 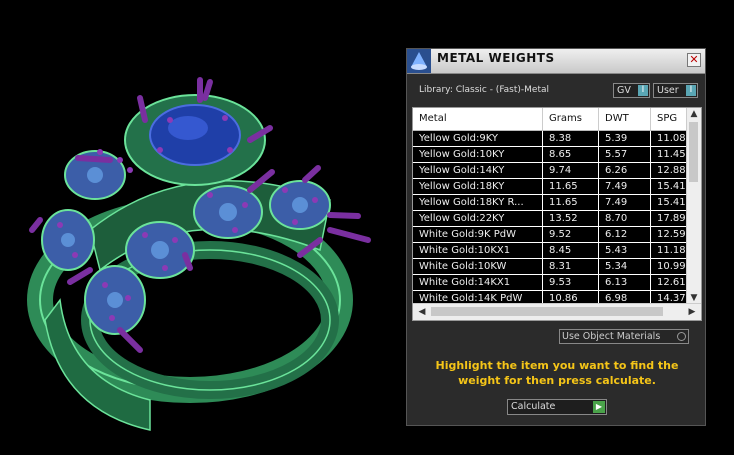 I want to click on column-header-spg: SPG, so click(x=671, y=119).